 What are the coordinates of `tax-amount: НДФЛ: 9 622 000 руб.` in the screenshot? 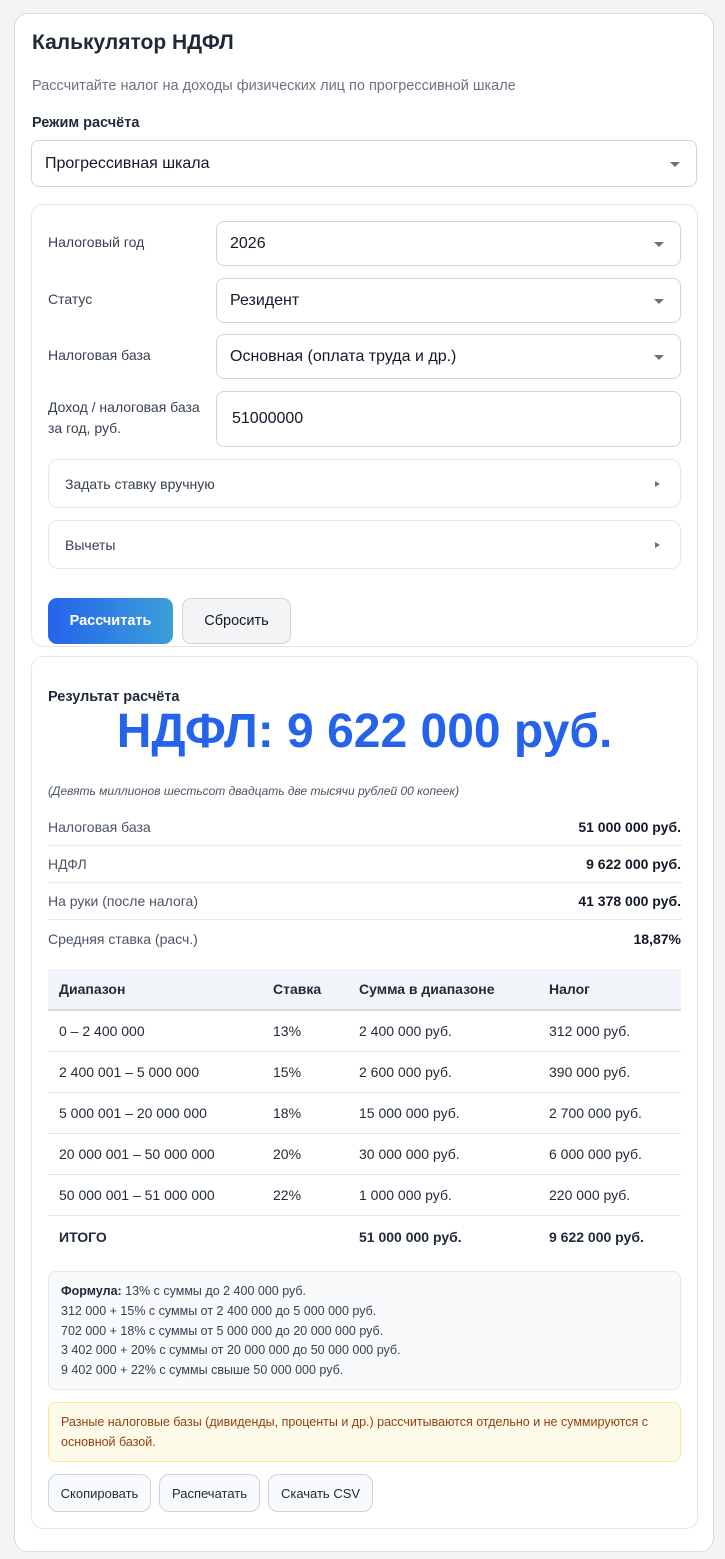 It's located at (364, 731).